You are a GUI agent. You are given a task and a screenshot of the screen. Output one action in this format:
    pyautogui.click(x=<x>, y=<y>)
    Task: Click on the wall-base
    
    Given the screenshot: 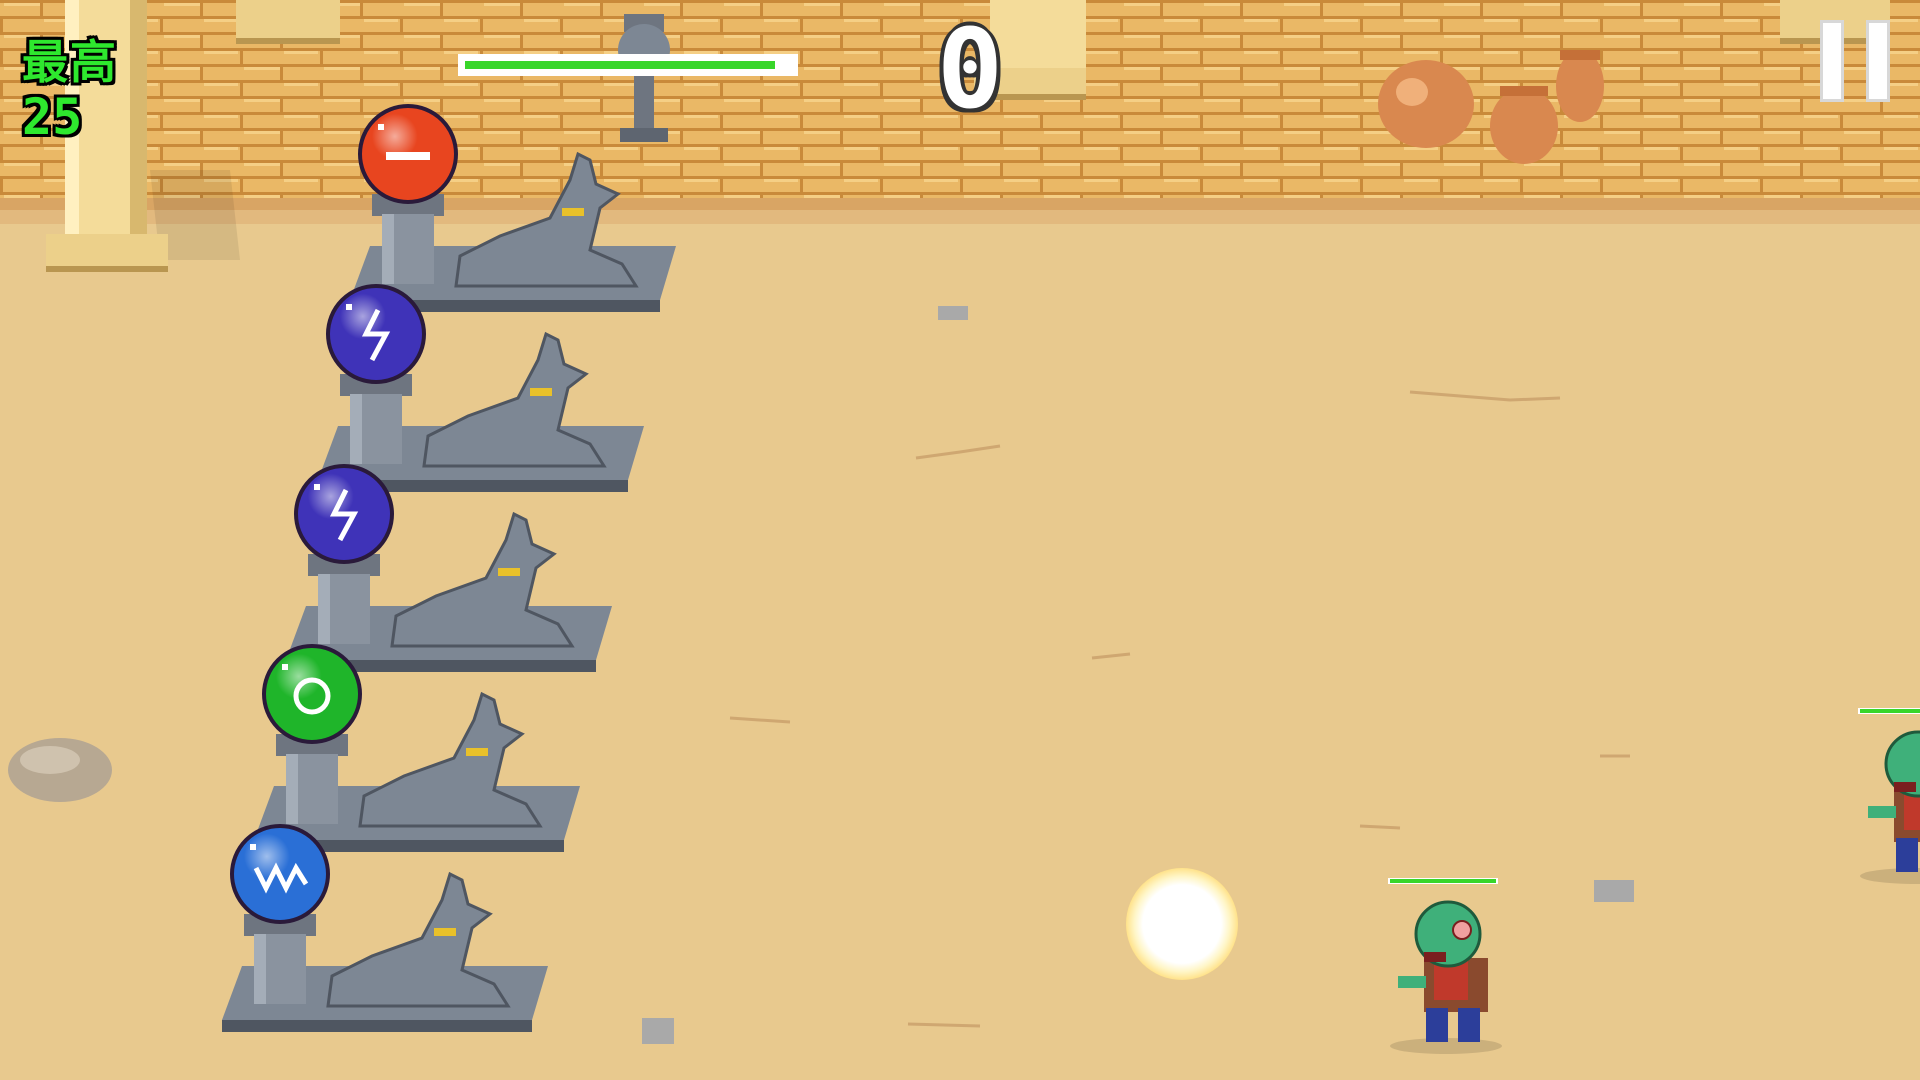 What is the action you would take?
    pyautogui.click(x=960, y=204)
    